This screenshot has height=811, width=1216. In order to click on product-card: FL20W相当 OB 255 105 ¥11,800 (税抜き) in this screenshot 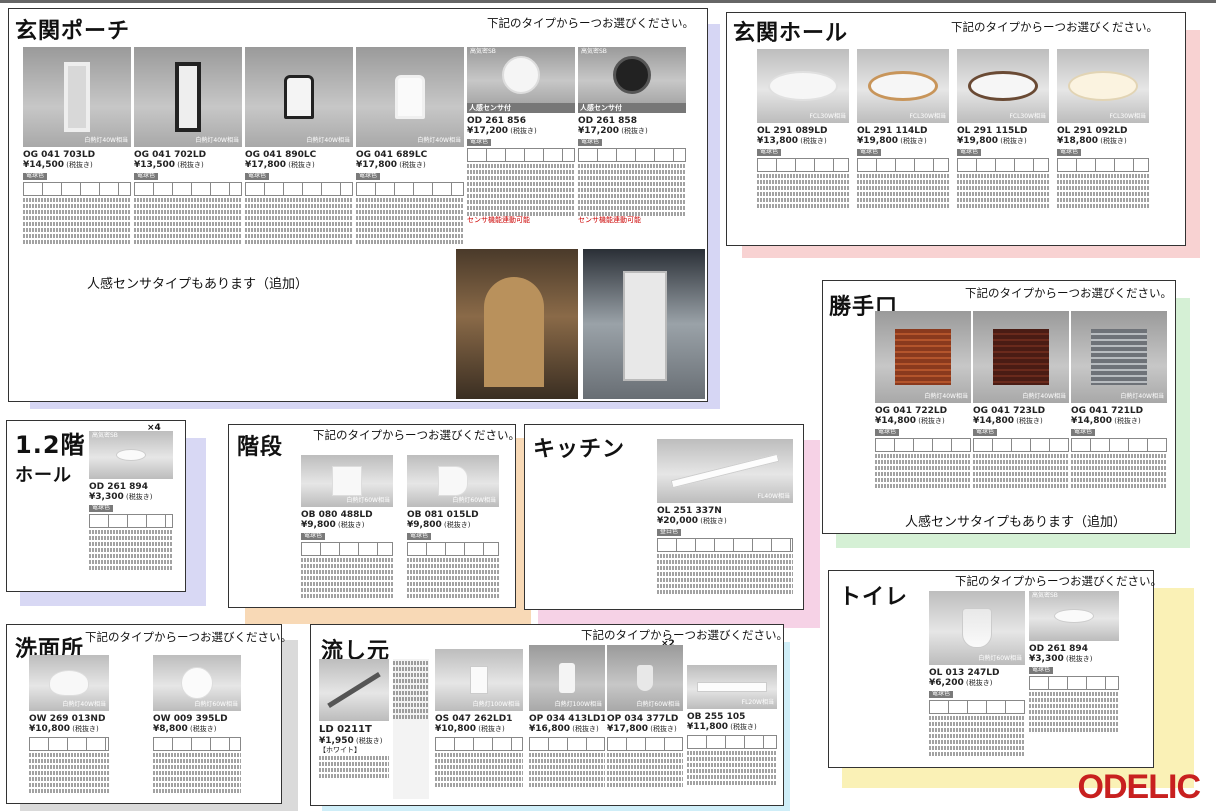, I will do `click(732, 734)`.